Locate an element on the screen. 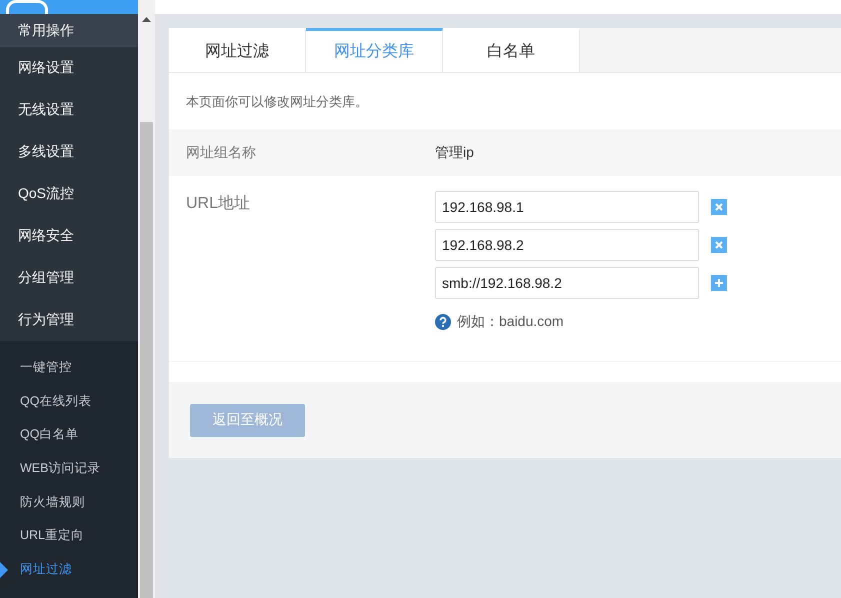 The height and width of the screenshot is (598, 841). sidebar-item: 常用操作 is located at coordinates (69, 30).